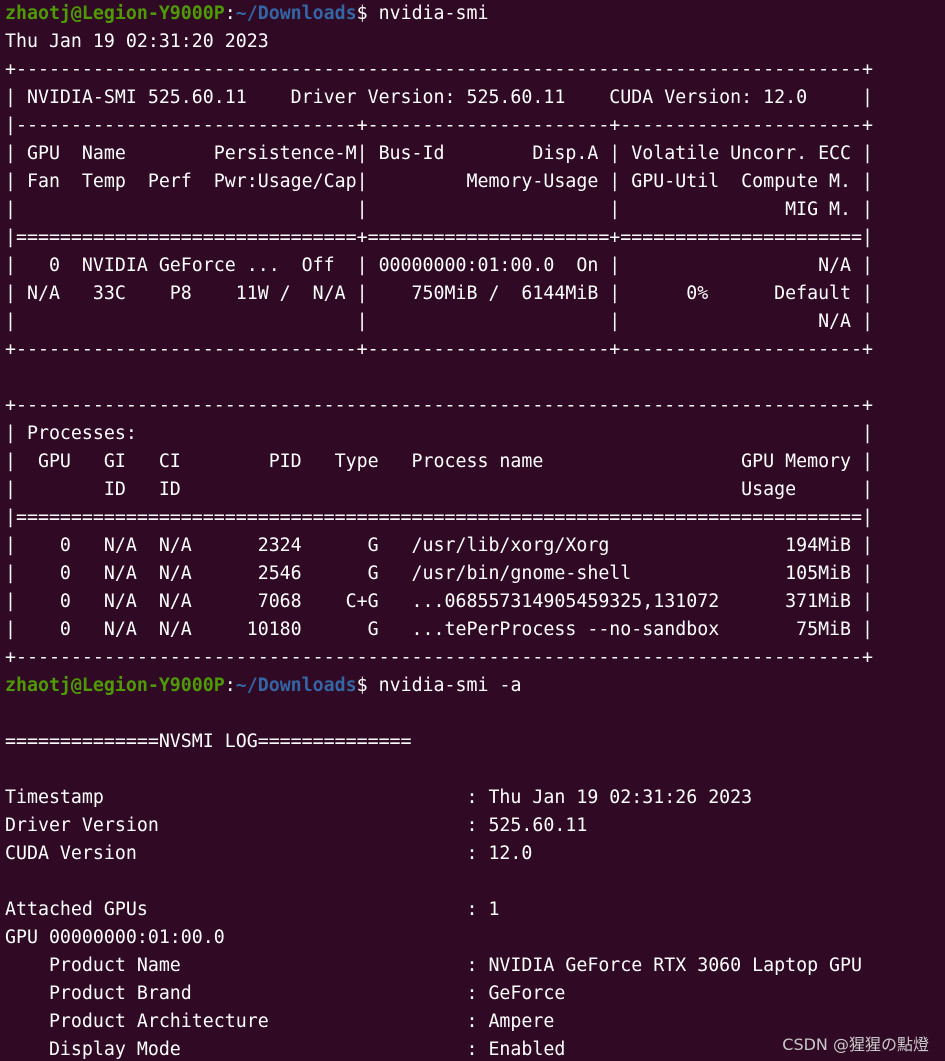  What do you see at coordinates (285, 993) in the screenshot?
I see `output-line: Product Brand : GeForce` at bounding box center [285, 993].